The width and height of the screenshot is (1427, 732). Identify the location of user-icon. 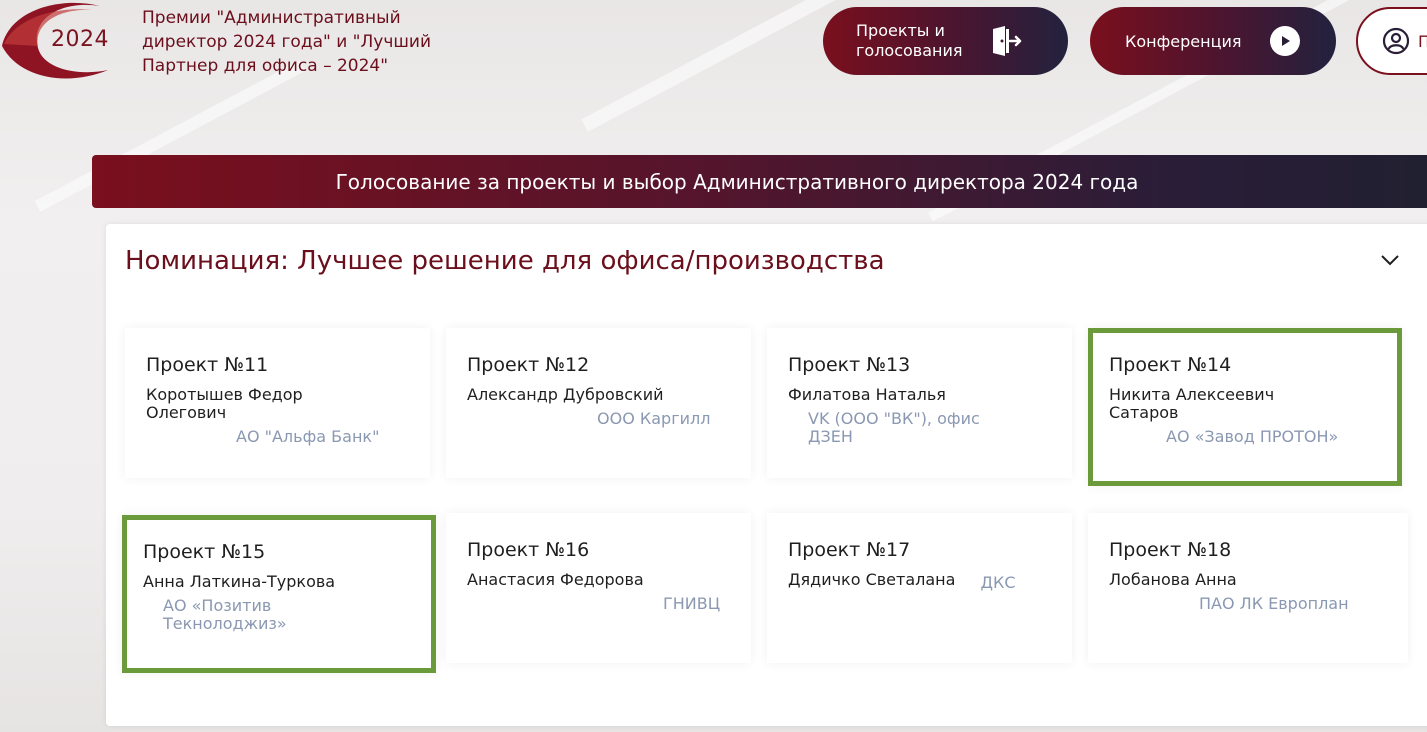
(1396, 41).